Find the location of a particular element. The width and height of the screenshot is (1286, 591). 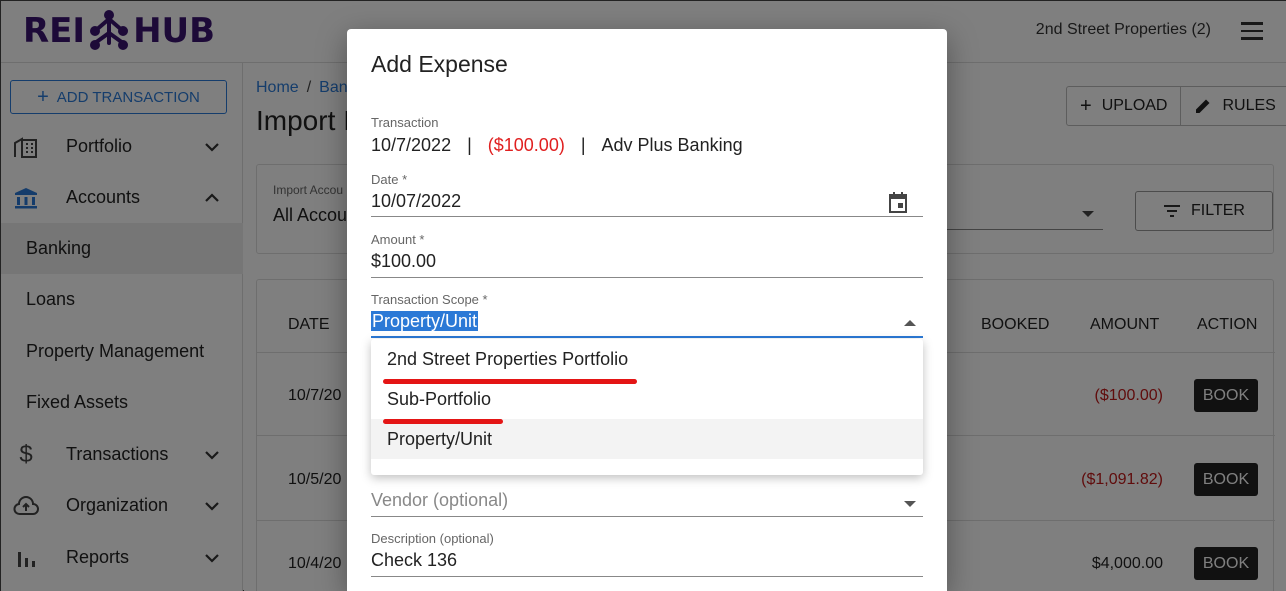

option-sub-portfolio: Sub-Portfolio is located at coordinates (647, 399).